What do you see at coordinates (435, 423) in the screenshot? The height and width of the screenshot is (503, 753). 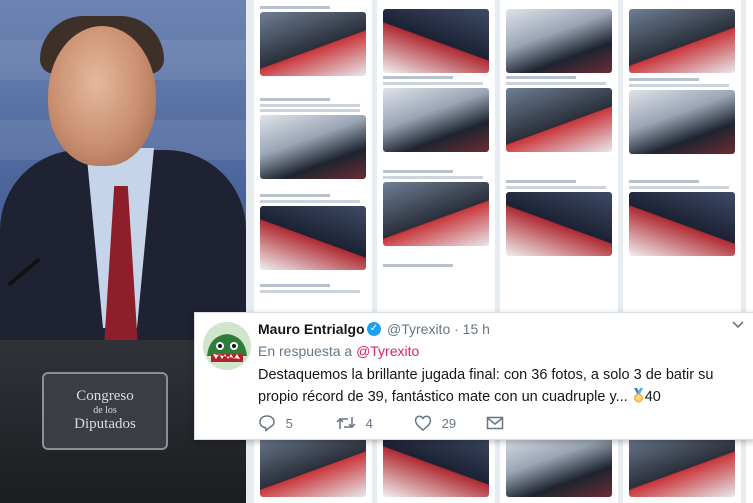 I see `like-button: 29` at bounding box center [435, 423].